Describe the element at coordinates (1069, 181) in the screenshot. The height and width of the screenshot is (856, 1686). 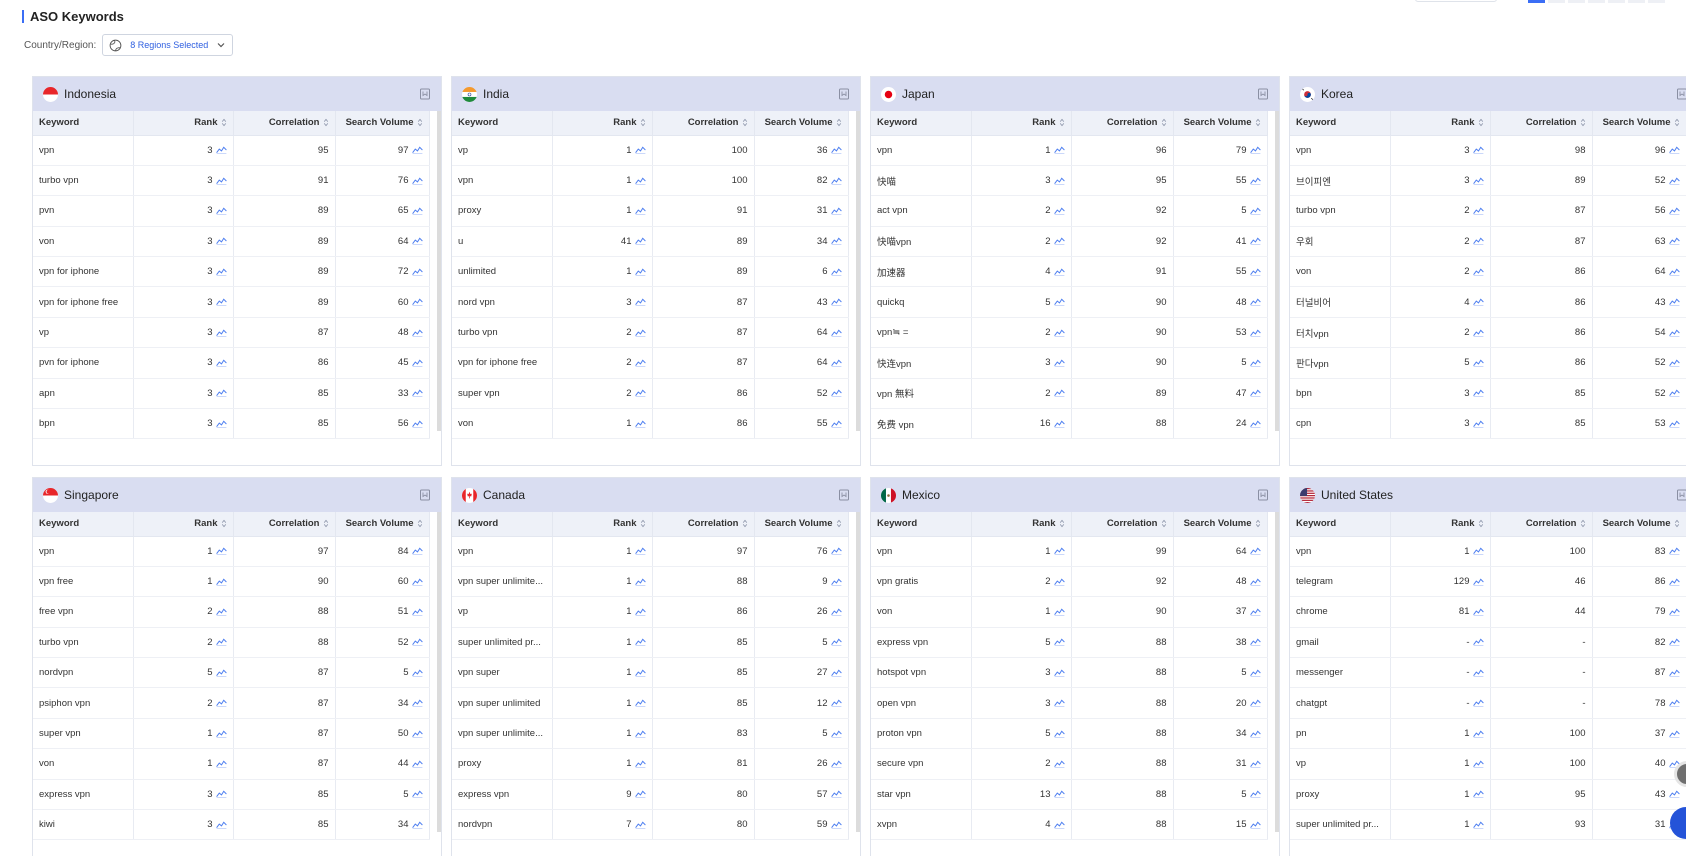
I see `table-row: 快喵 3 95 55` at that location.